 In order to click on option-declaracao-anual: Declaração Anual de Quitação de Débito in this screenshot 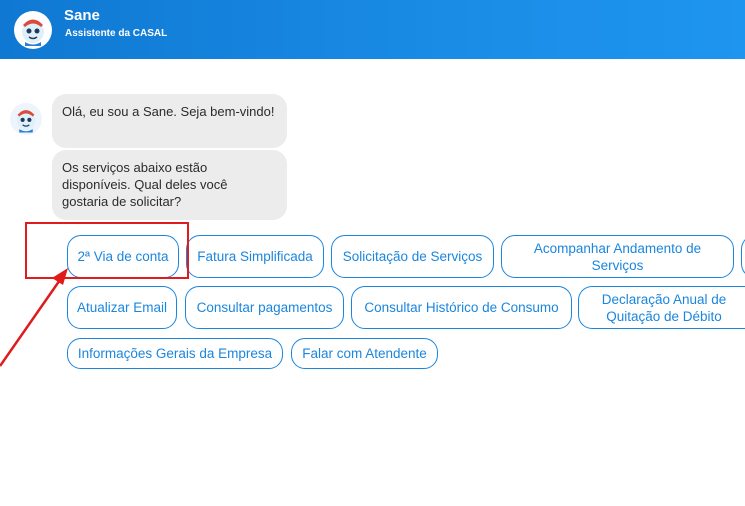, I will do `click(661, 307)`.